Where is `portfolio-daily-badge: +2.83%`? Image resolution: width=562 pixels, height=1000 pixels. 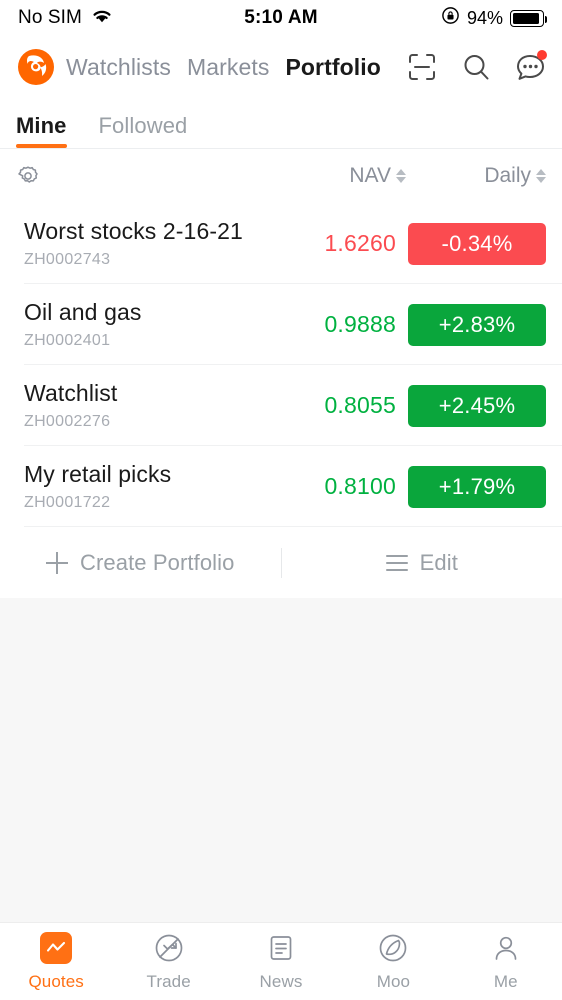
portfolio-daily-badge: +2.83% is located at coordinates (477, 324).